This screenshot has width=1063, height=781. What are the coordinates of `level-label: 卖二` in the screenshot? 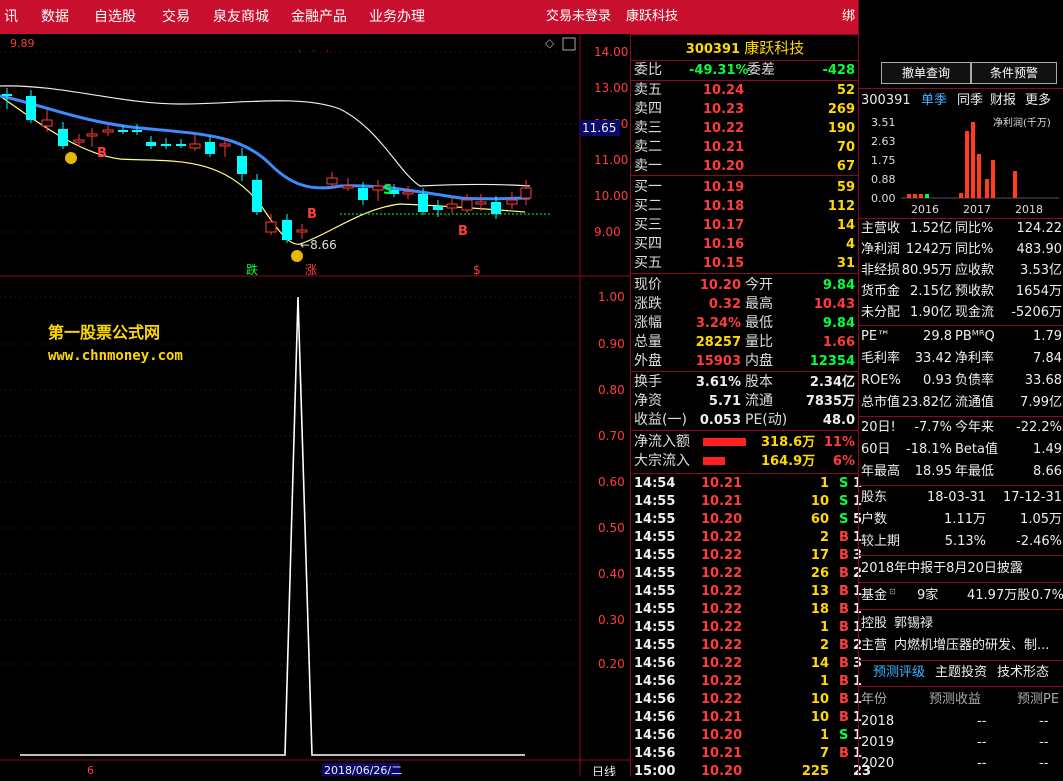 It's located at (648, 147).